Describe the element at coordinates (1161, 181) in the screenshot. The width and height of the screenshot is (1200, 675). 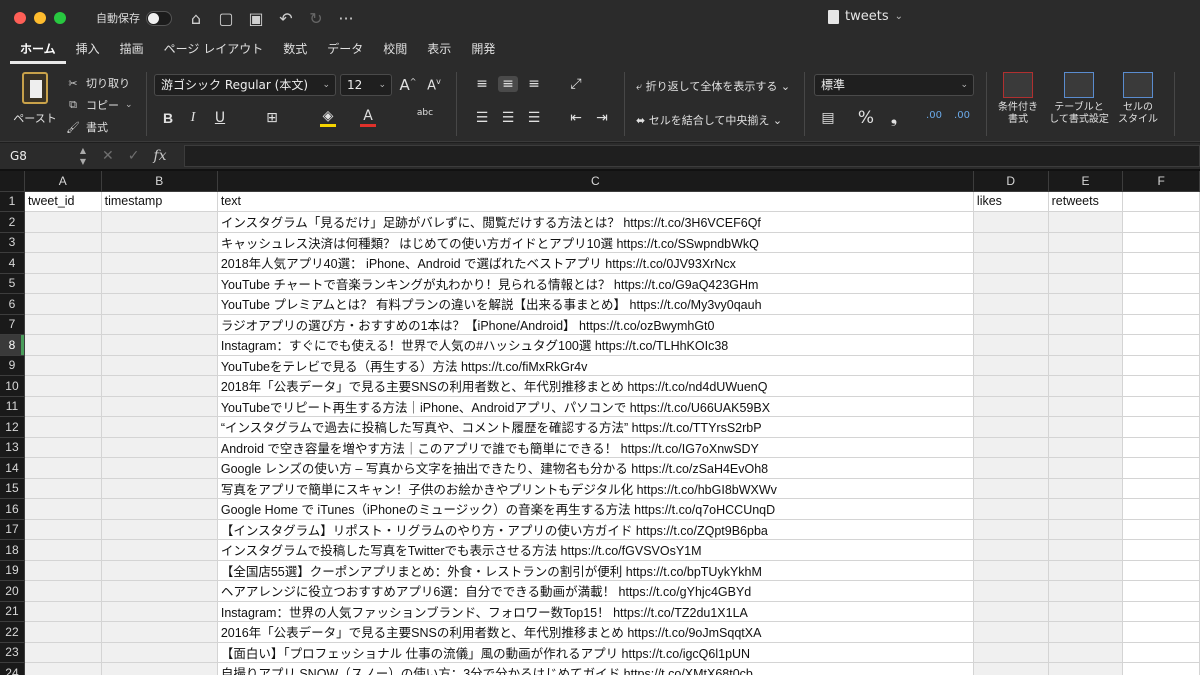
I see `column-header-f: F` at that location.